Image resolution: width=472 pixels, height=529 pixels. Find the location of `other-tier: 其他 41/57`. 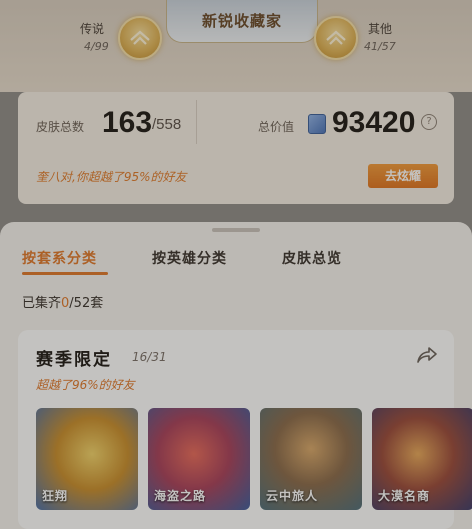

other-tier: 其他 41/57 is located at coordinates (382, 42).